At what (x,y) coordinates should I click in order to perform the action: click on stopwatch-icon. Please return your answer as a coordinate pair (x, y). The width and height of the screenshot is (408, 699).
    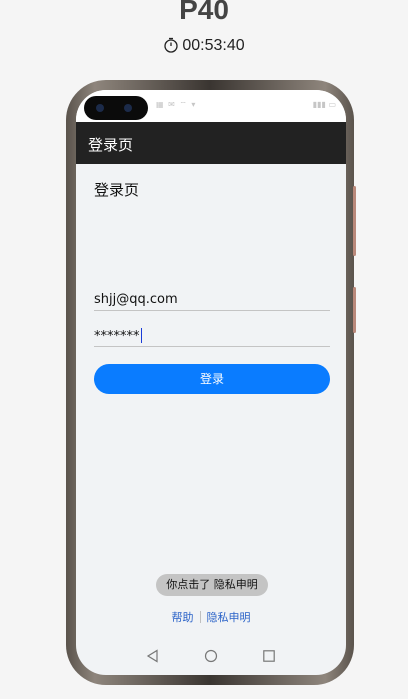
    Looking at the image, I should click on (171, 45).